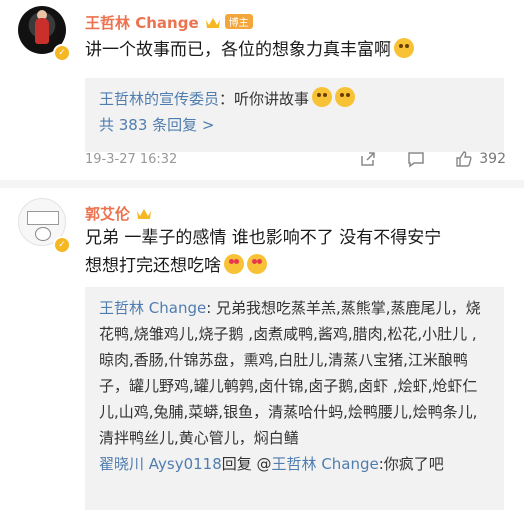 The height and width of the screenshot is (510, 524). What do you see at coordinates (411, 464) in the screenshot?
I see `reply-text: :你疯了吧` at bounding box center [411, 464].